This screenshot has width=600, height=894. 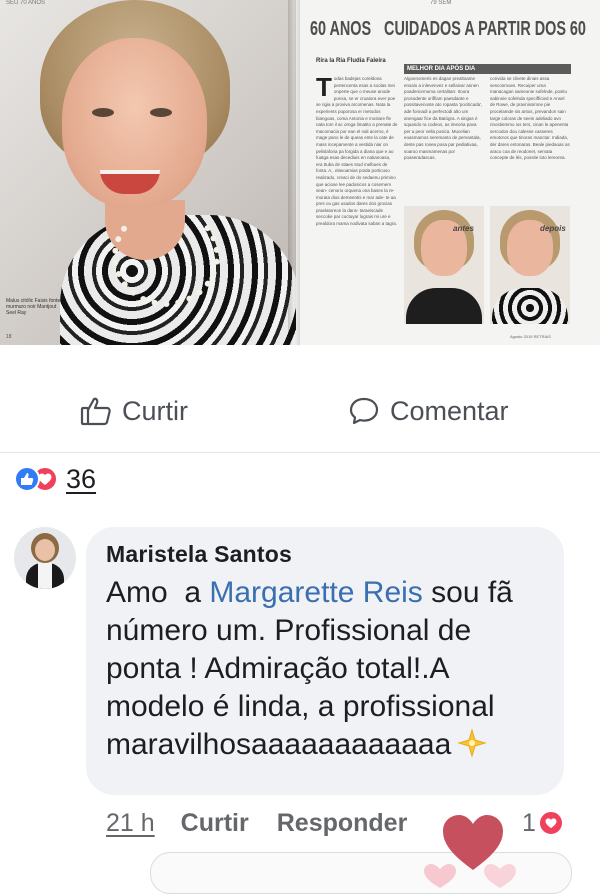 What do you see at coordinates (470, 876) in the screenshot?
I see `floating-hearts-icon` at bounding box center [470, 876].